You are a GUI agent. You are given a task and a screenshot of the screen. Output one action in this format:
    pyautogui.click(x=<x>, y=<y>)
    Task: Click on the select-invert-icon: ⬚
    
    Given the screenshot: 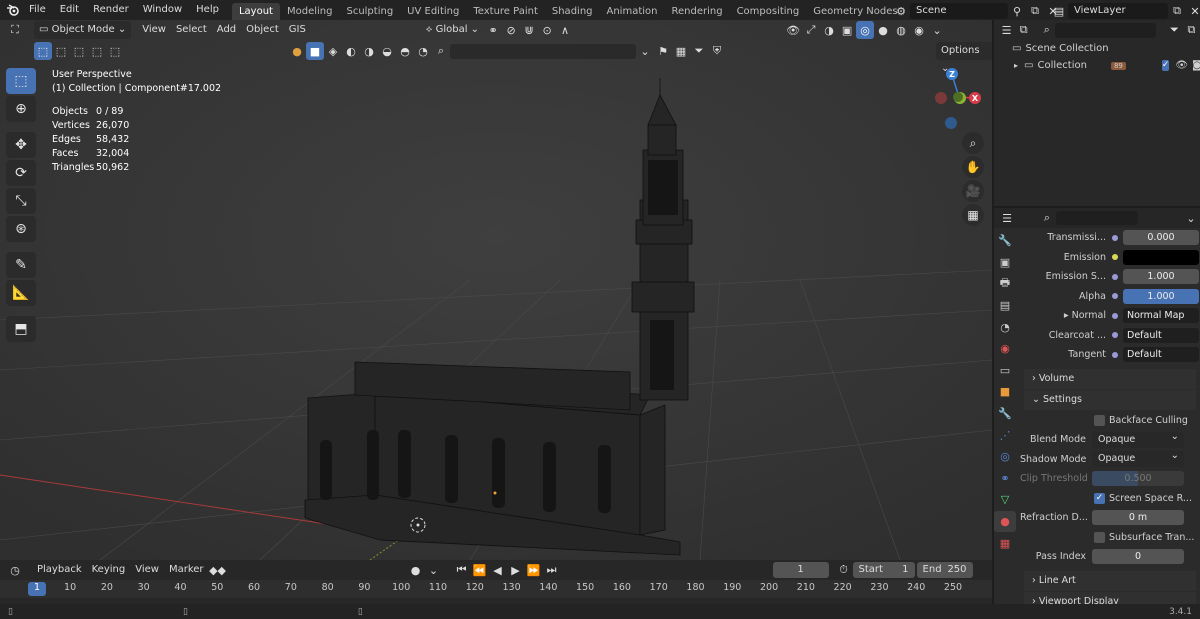 What is the action you would take?
    pyautogui.click(x=97, y=51)
    